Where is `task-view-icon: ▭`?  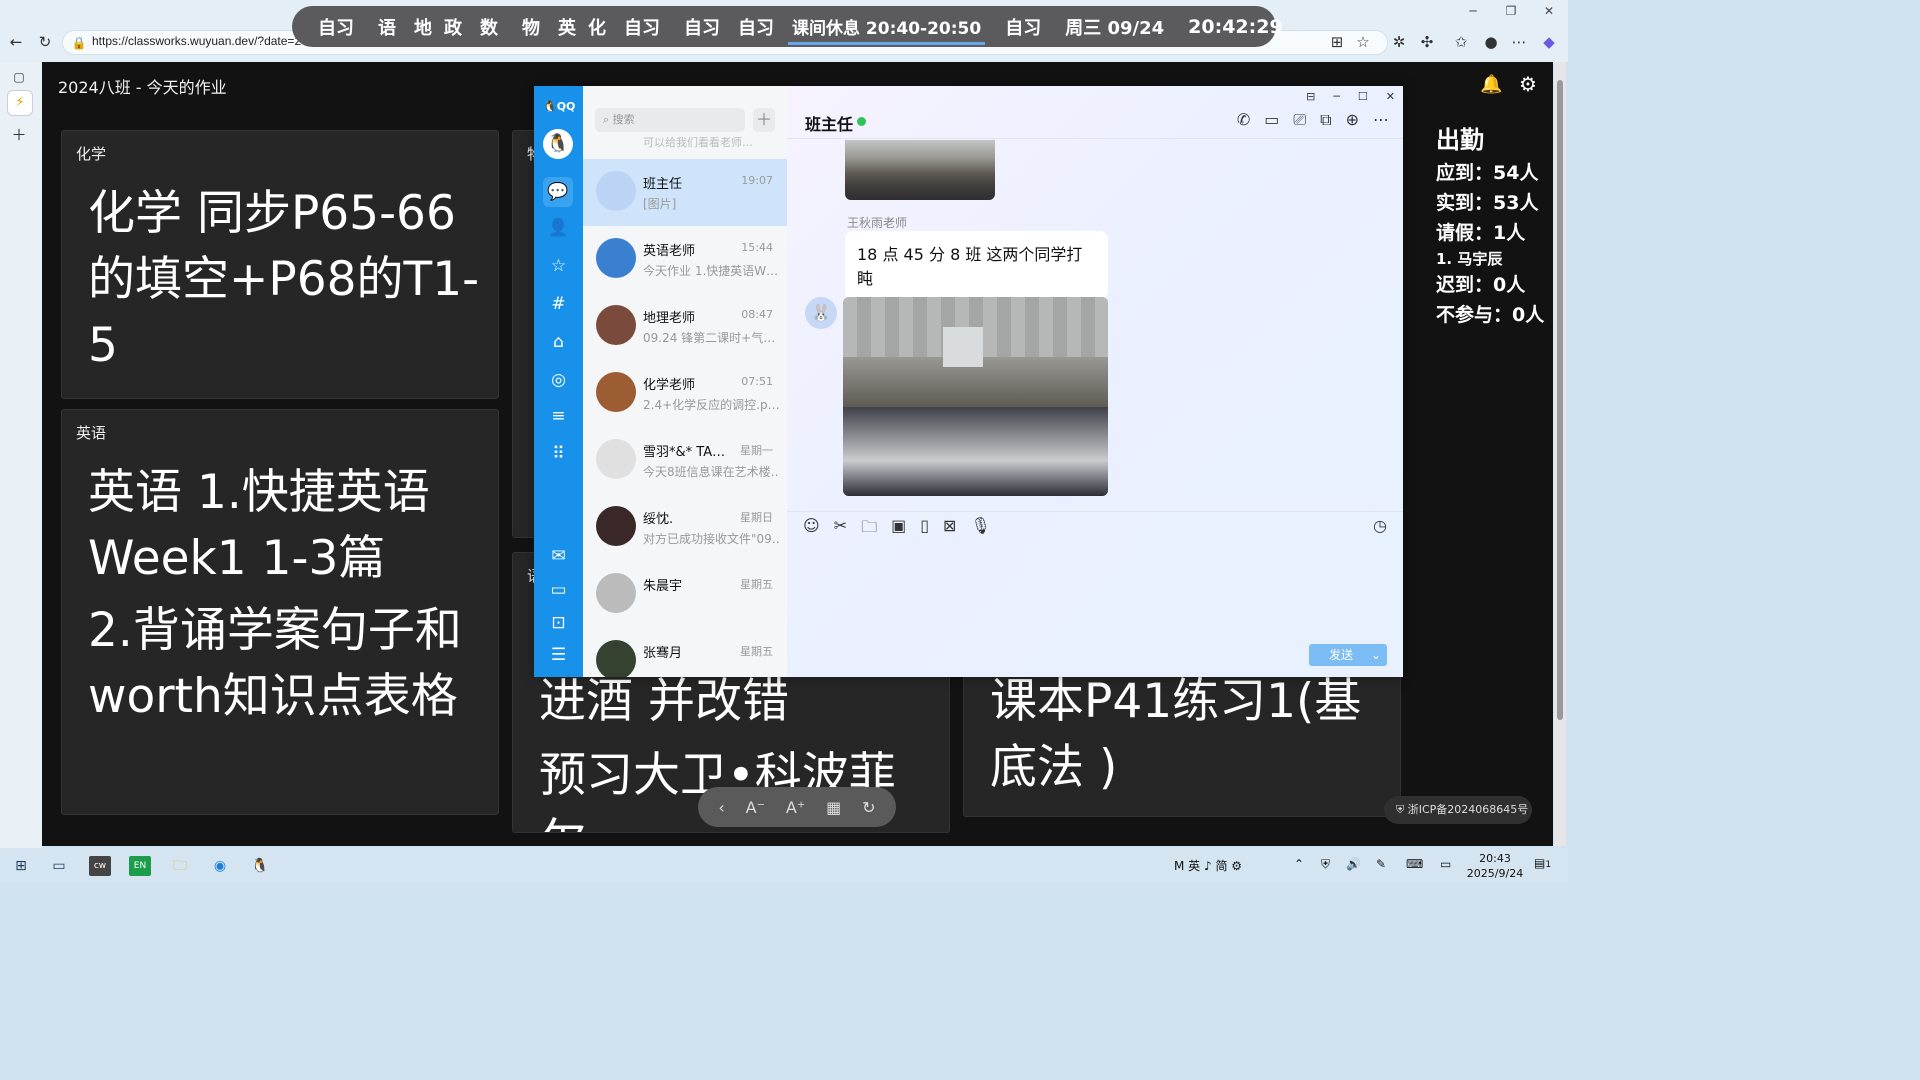 task-view-icon: ▭ is located at coordinates (59, 866).